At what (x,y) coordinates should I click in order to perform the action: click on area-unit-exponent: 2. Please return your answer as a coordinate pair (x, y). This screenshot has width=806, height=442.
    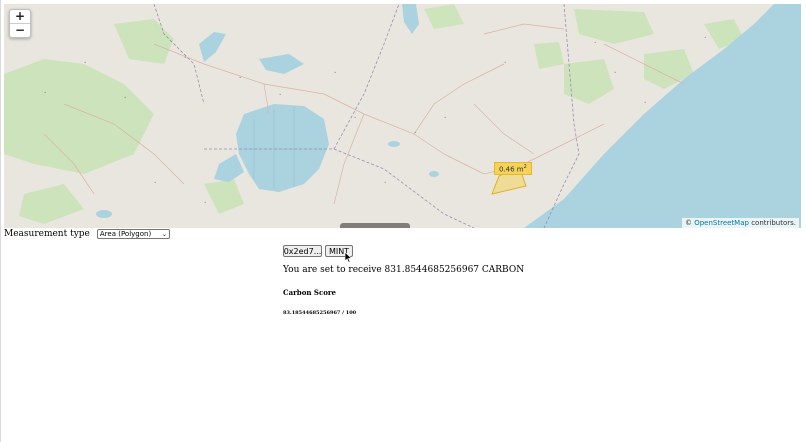
    Looking at the image, I should click on (525, 167).